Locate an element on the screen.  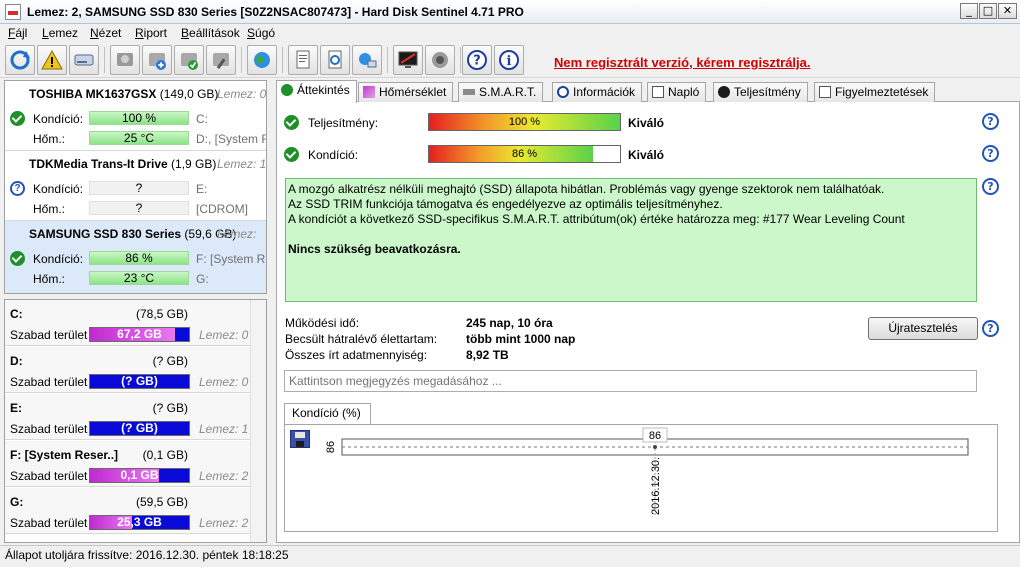
performance-bar: 100 % is located at coordinates (524, 122).